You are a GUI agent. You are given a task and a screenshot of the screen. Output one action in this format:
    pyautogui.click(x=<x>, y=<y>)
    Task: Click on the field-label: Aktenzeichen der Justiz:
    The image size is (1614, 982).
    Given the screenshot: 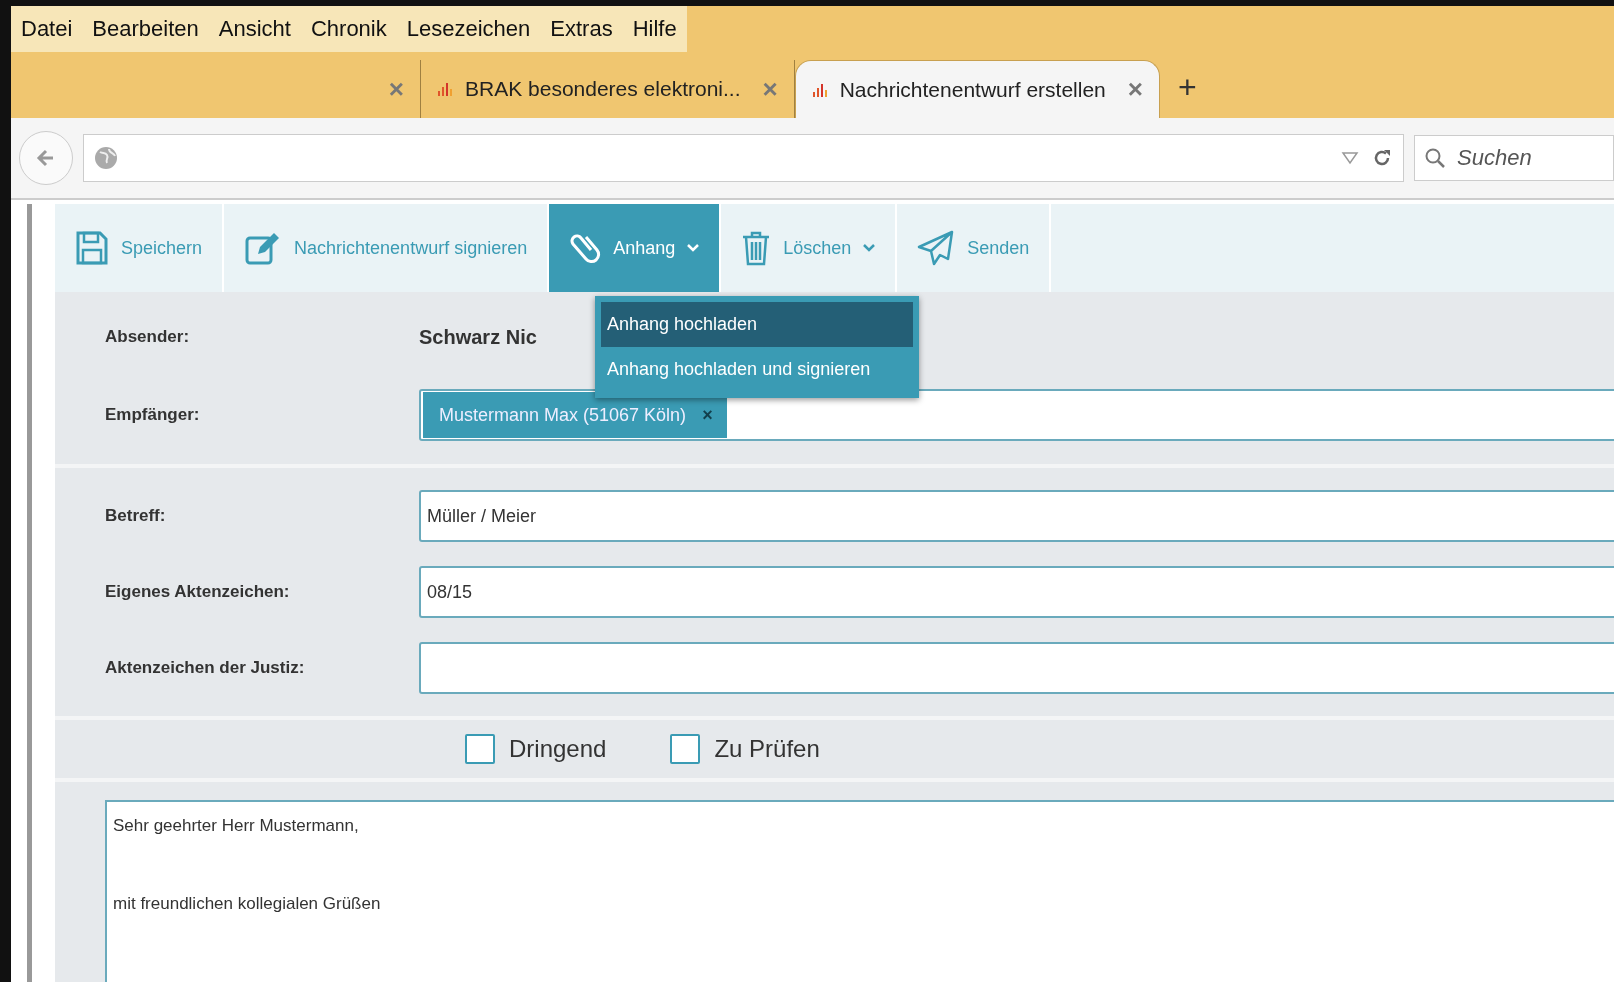 What is the action you would take?
    pyautogui.click(x=205, y=668)
    